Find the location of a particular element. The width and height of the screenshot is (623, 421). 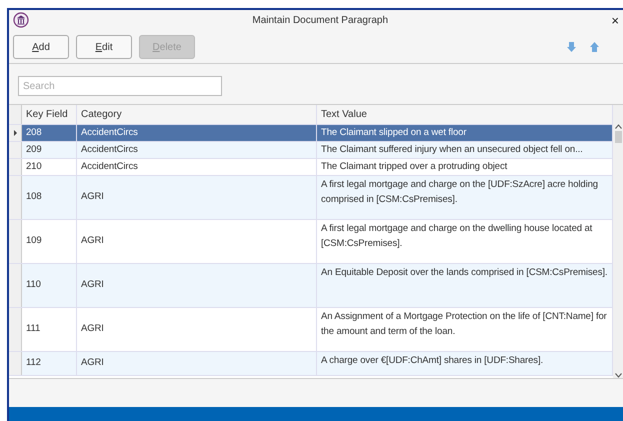

column-header: Text Value is located at coordinates (465, 114).